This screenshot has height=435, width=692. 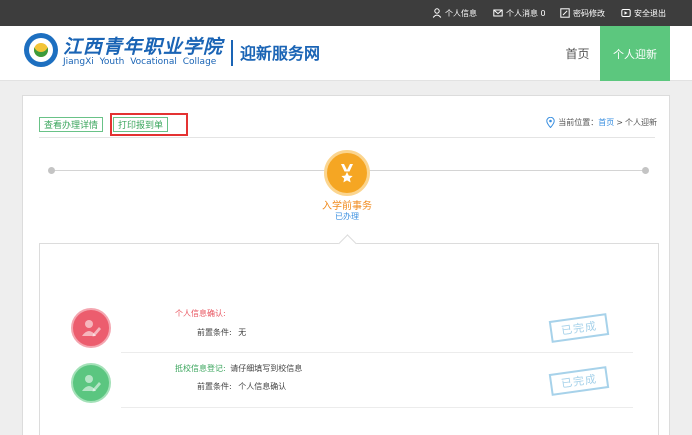 I want to click on breadcrumb-home-link: 首页, so click(x=606, y=122).